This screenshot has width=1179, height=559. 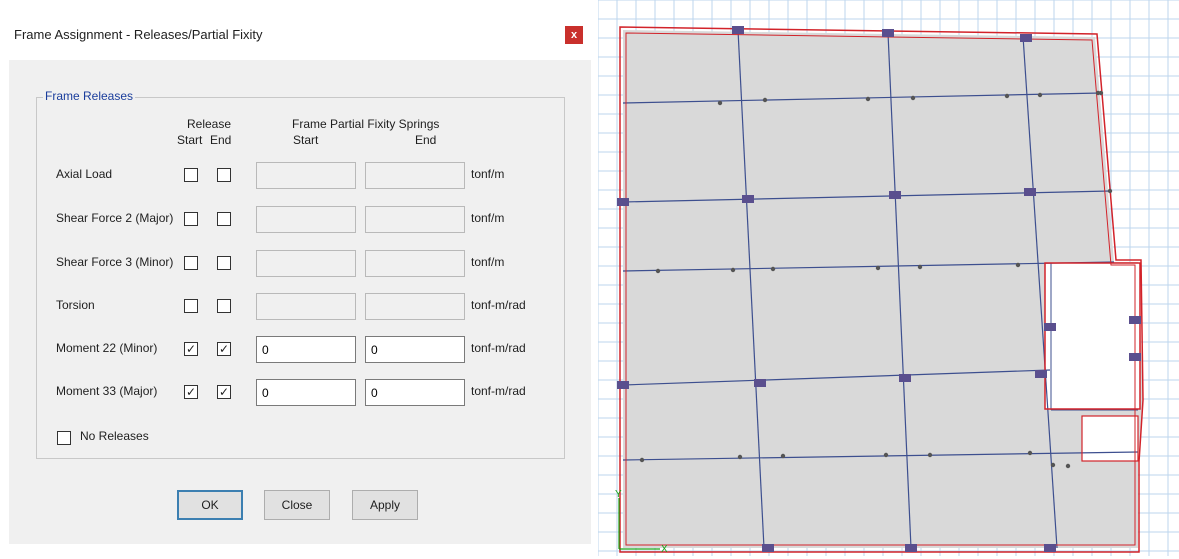 I want to click on unit-m33: tonf-m/rad, so click(x=498, y=391).